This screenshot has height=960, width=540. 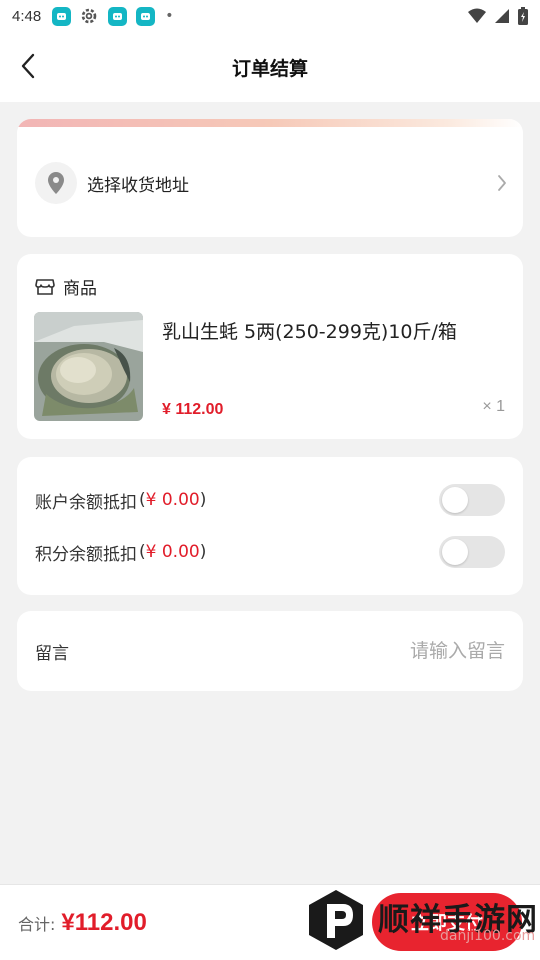 I want to click on select-address-button: 选择收货地址, so click(x=271, y=183).